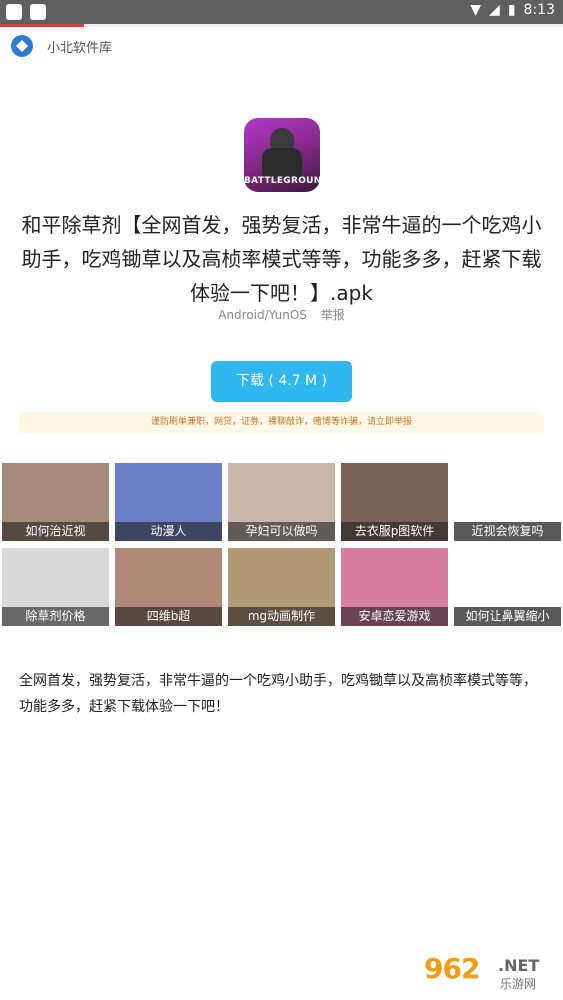  I want to click on recommend-tile: 除草剂价格, so click(55, 587).